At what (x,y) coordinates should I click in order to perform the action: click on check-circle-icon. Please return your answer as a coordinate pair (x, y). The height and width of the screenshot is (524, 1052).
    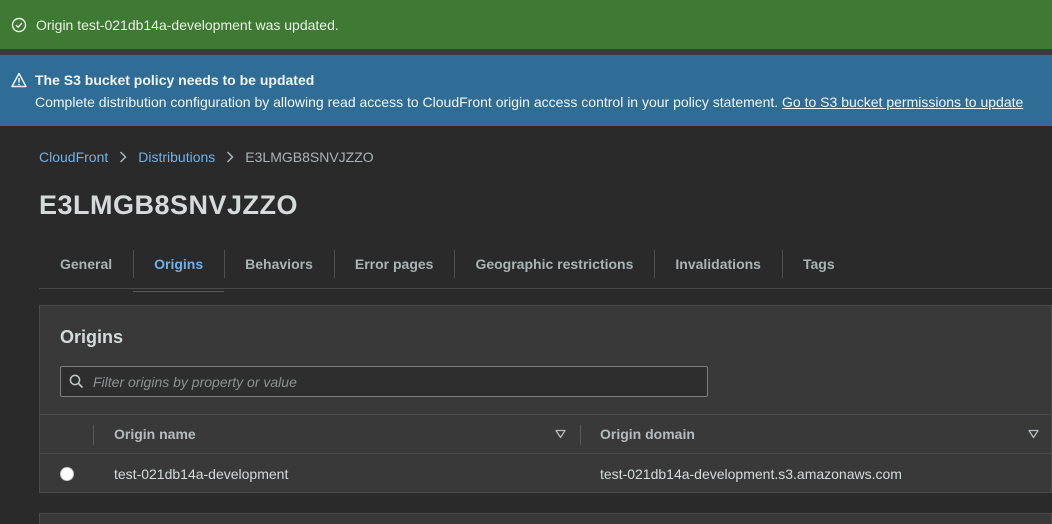
    Looking at the image, I should click on (19, 25).